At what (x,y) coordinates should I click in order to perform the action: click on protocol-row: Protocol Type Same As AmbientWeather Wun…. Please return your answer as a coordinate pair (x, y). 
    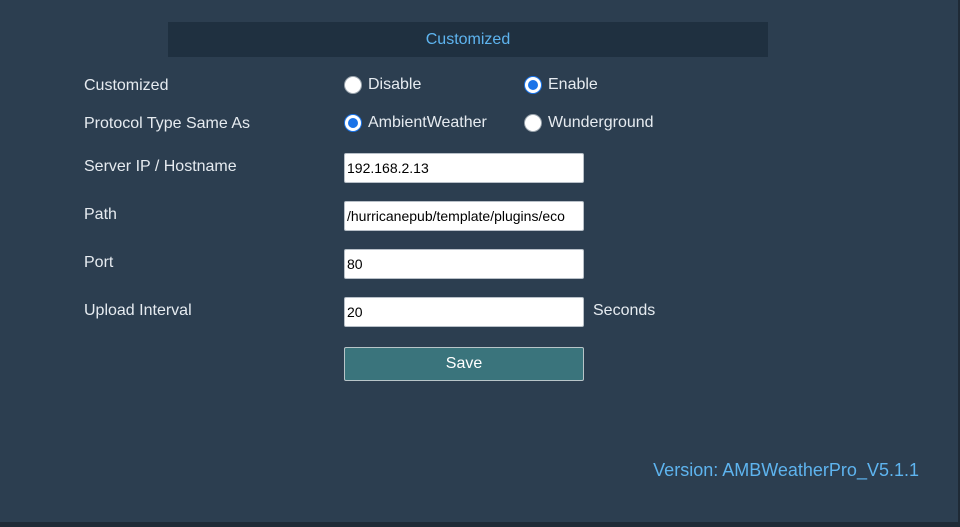
    Looking at the image, I should click on (484, 127).